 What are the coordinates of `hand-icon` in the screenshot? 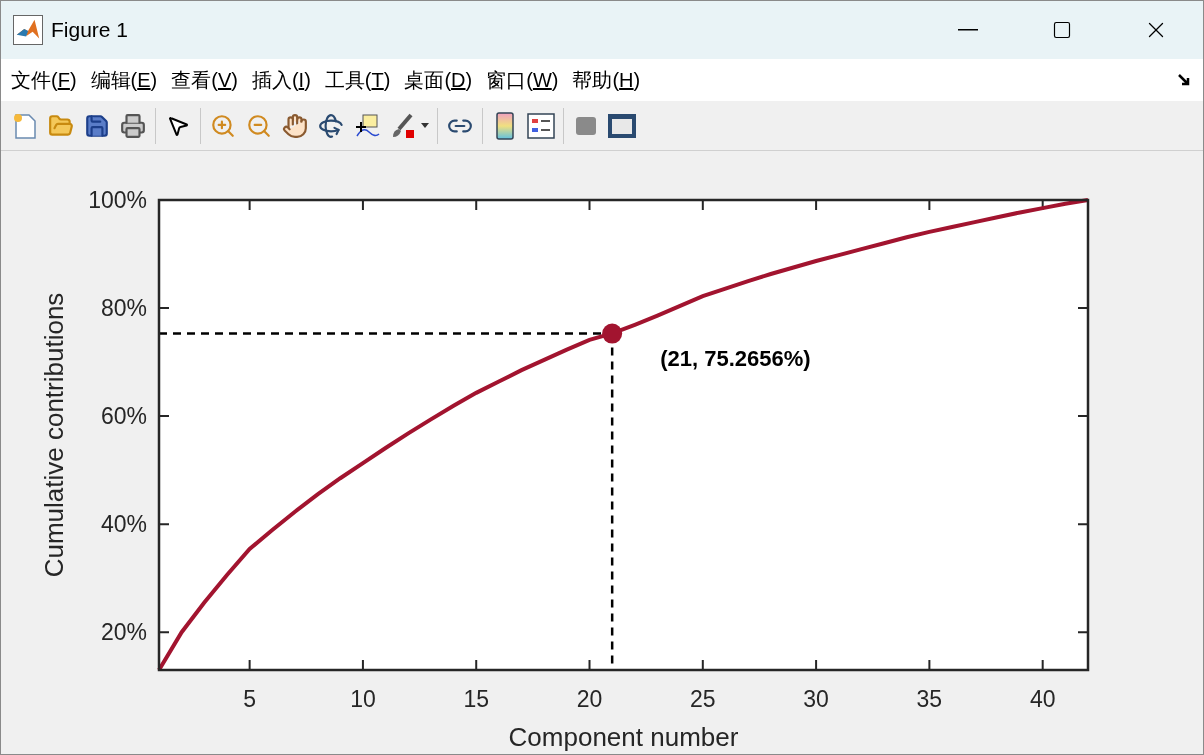 It's located at (295, 125).